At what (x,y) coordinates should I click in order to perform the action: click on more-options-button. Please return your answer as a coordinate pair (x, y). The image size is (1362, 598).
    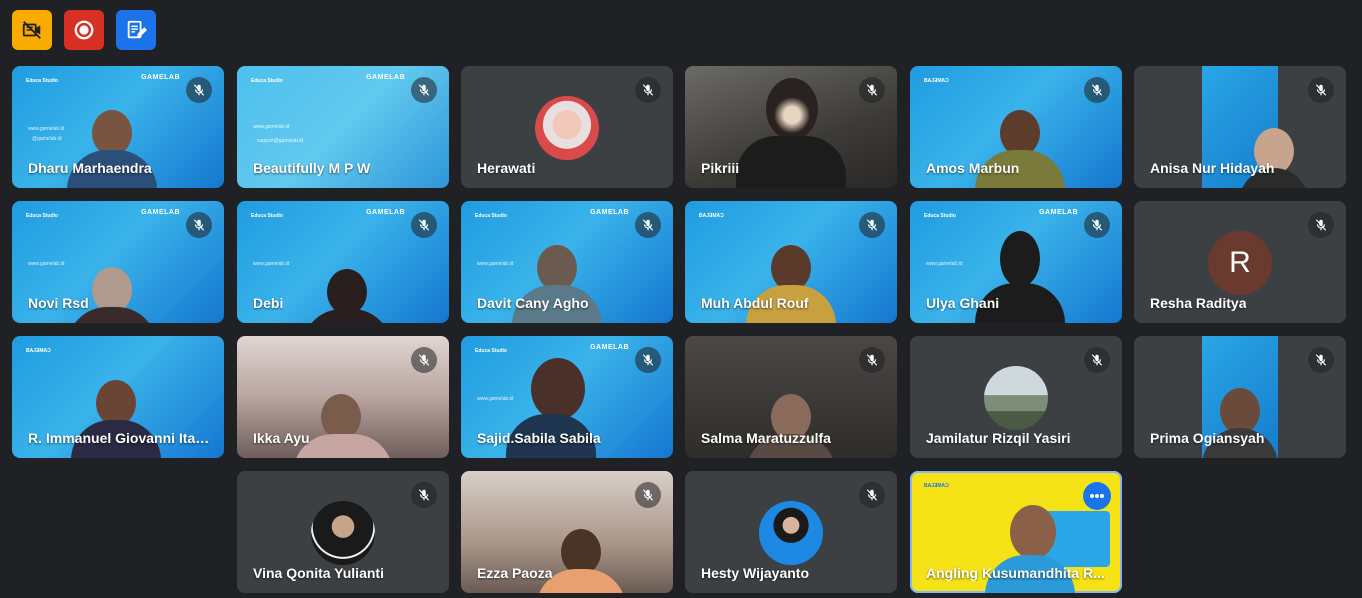
    Looking at the image, I should click on (1097, 496).